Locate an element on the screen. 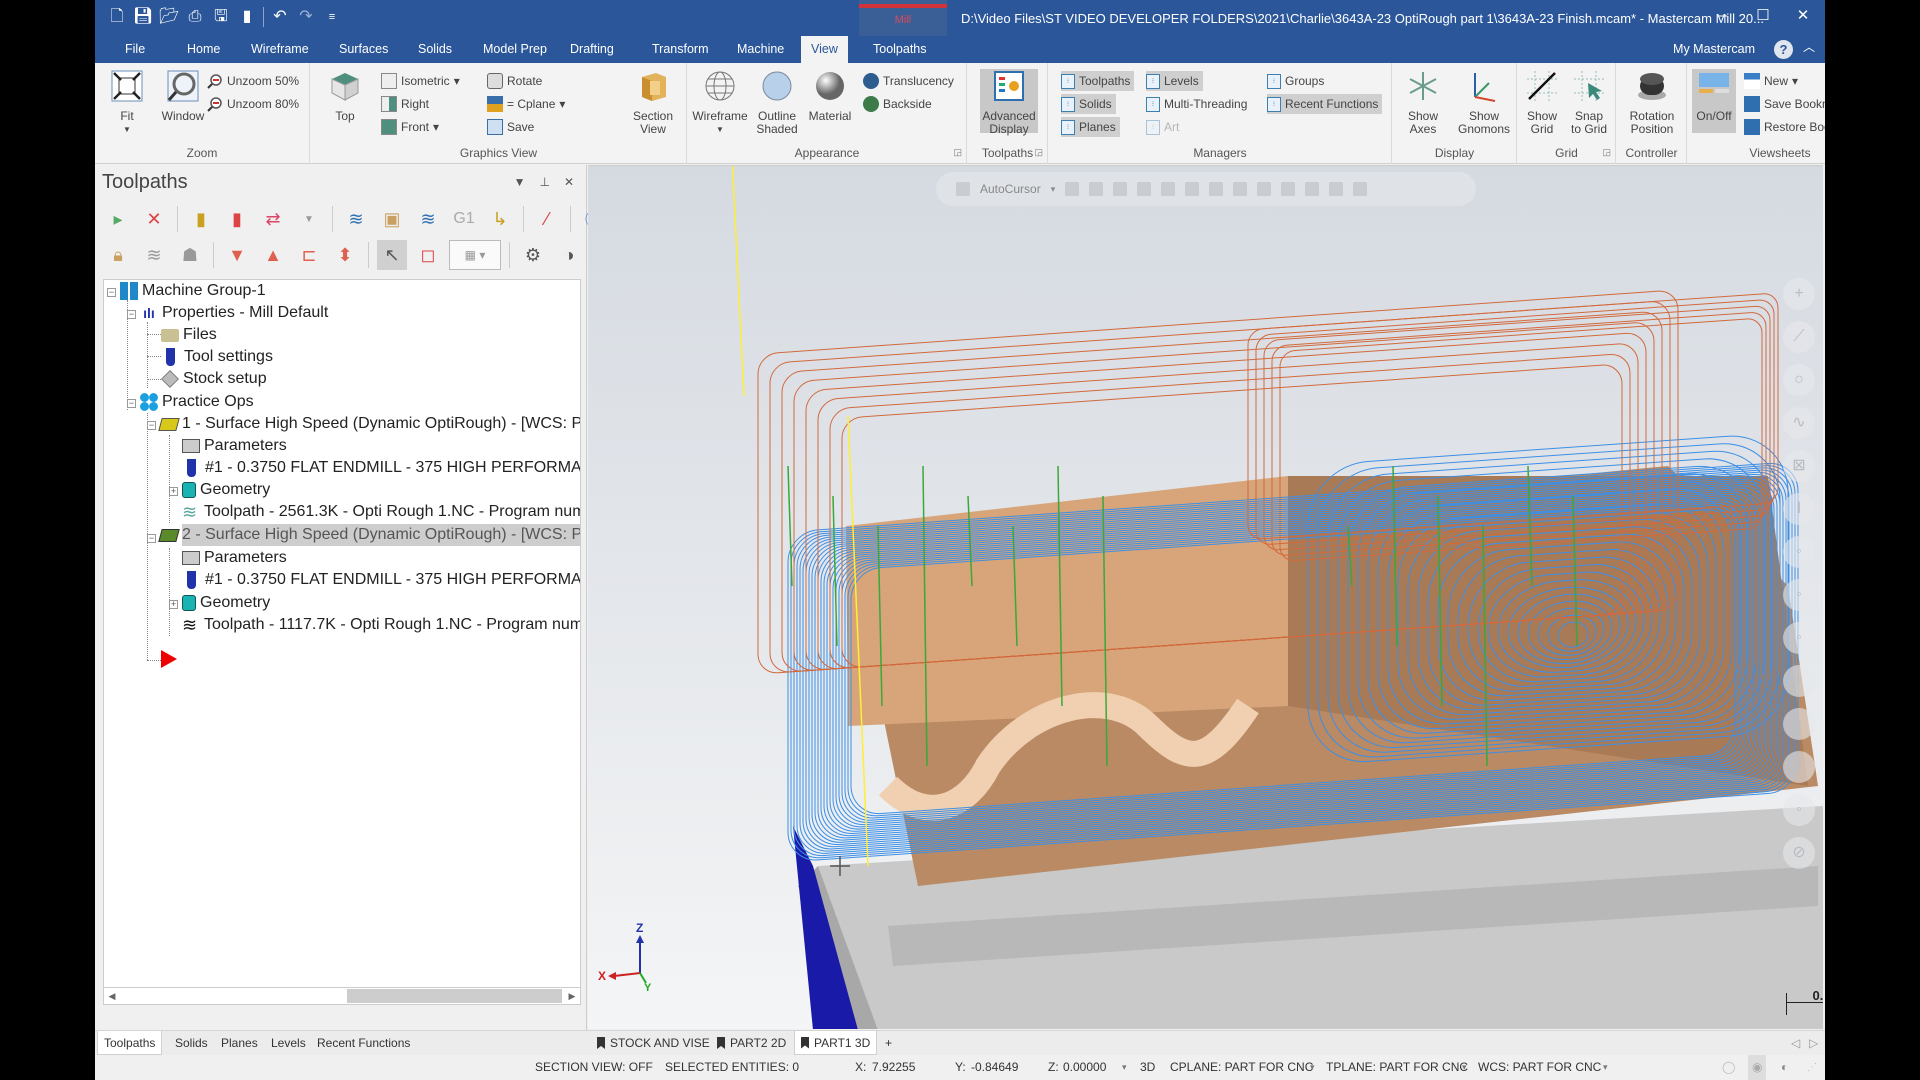  ghost-icon: ☗ is located at coordinates (190, 255).